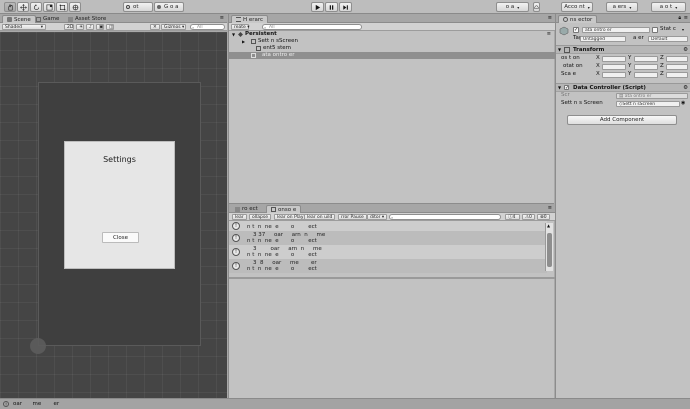 This screenshot has width=690, height=409. I want to click on console-log-entry: ! 3 oar arn n me n t n ne e o ect, so click(388, 252).